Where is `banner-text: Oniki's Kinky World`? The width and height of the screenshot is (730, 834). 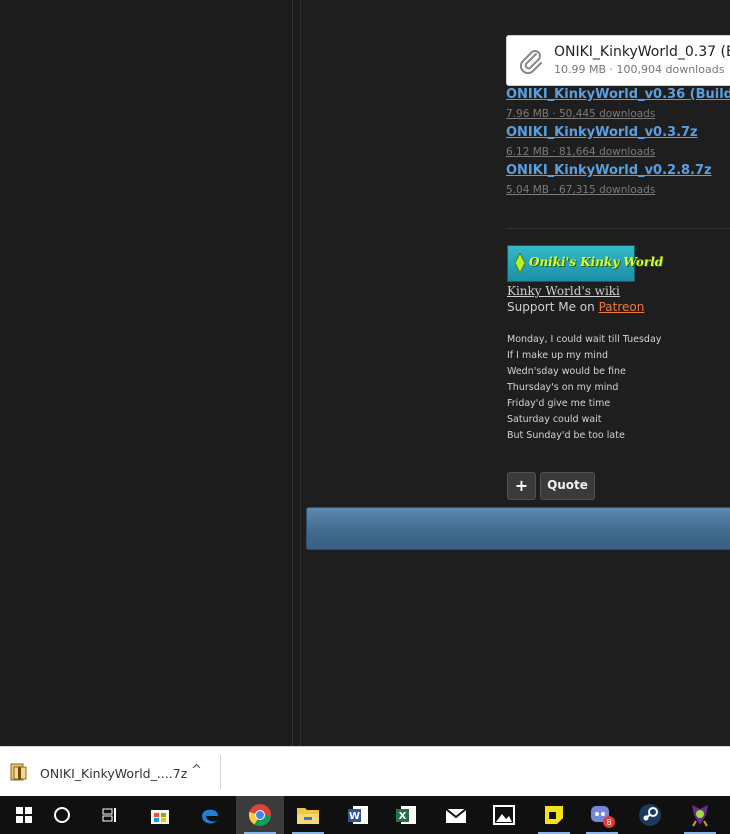 banner-text: Oniki's Kinky World is located at coordinates (596, 262).